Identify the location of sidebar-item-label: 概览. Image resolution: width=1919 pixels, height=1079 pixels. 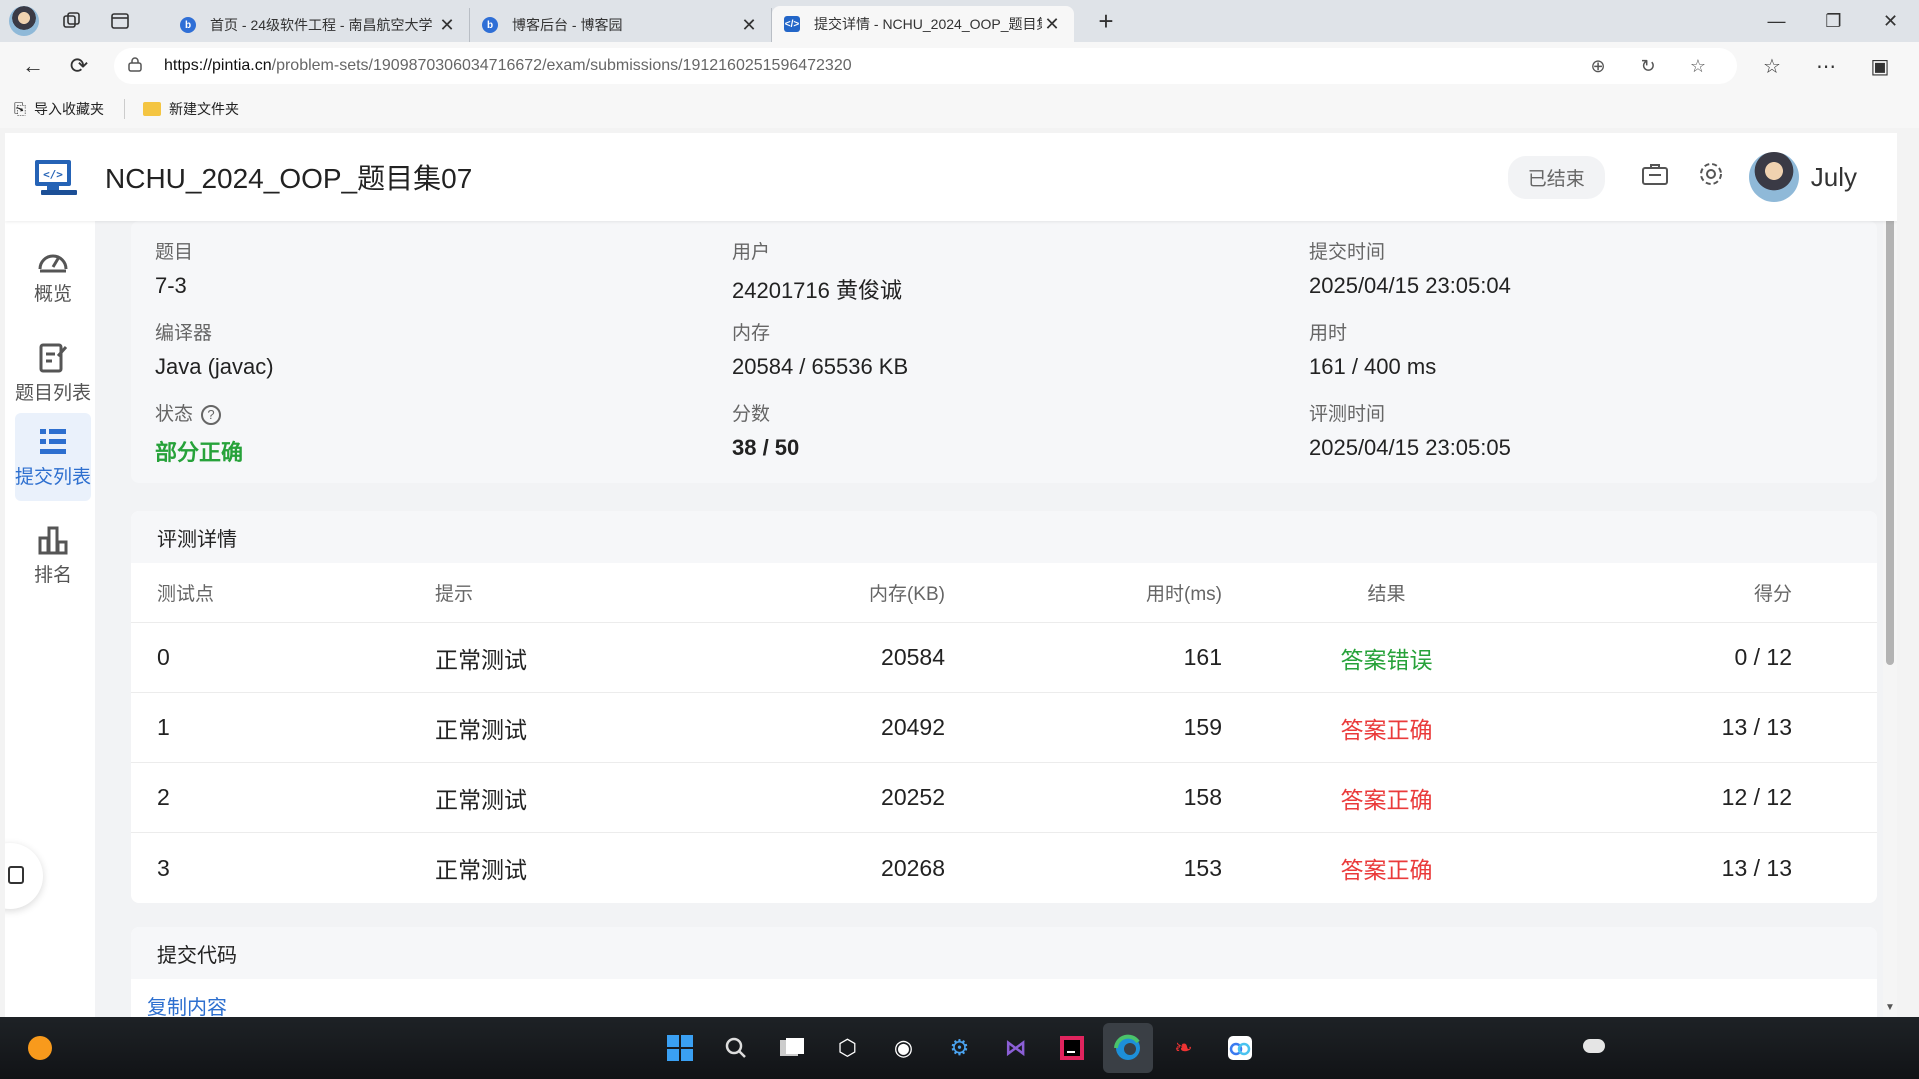
(52, 294).